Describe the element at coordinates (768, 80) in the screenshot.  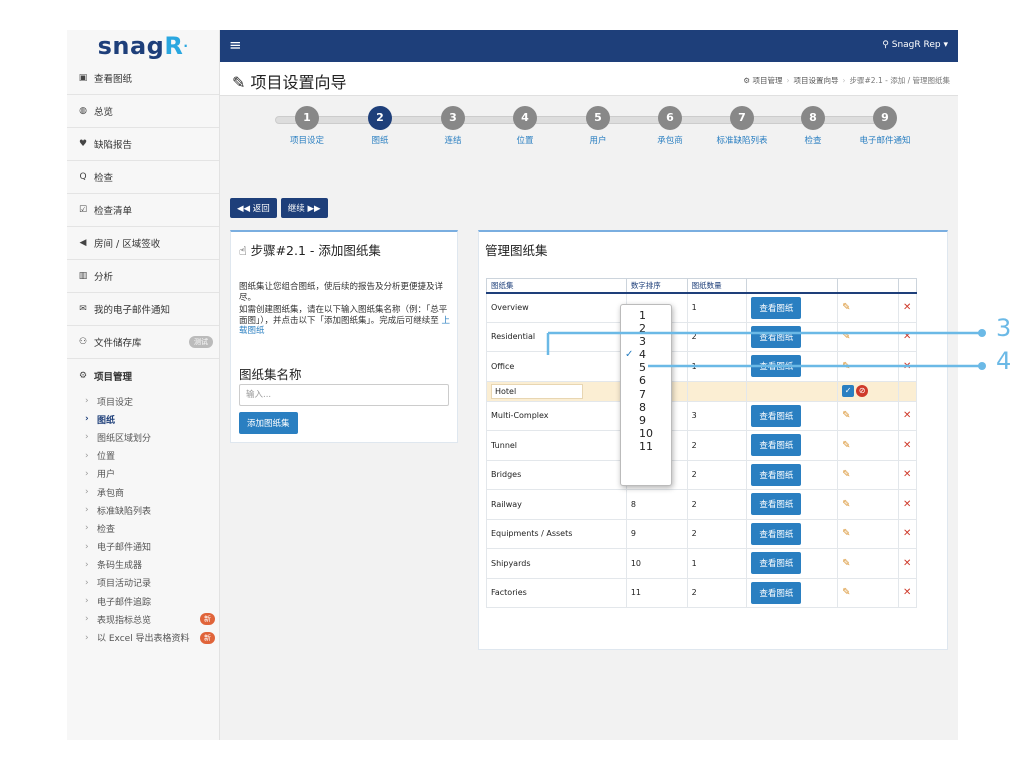
I see `breadcrumb-item: 项目管理` at that location.